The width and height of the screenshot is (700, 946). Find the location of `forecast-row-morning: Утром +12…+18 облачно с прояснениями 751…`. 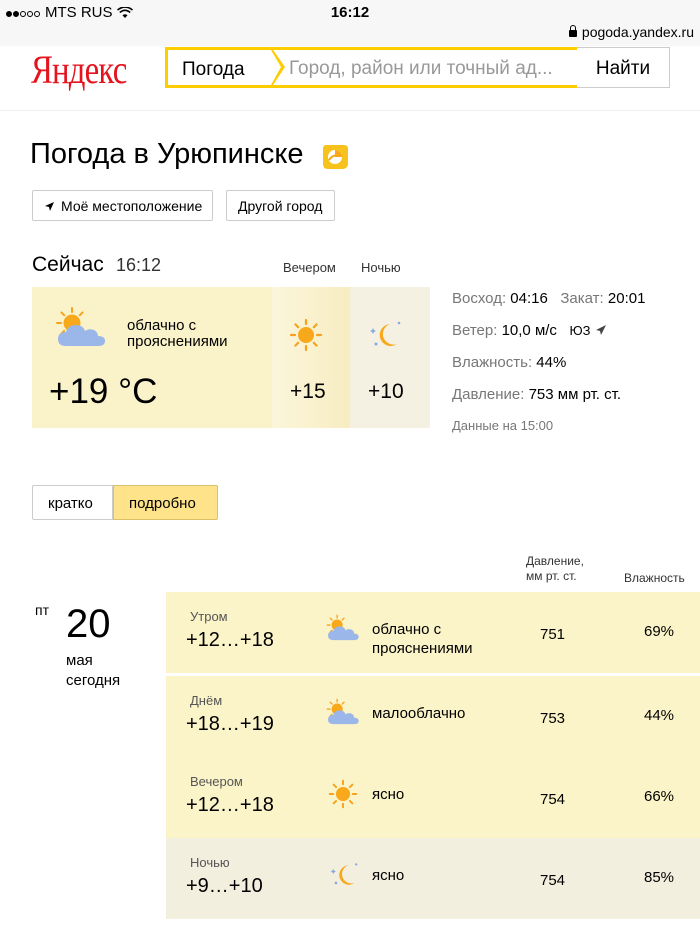

forecast-row-morning: Утром +12…+18 облачно с прояснениями 751… is located at coordinates (433, 632).